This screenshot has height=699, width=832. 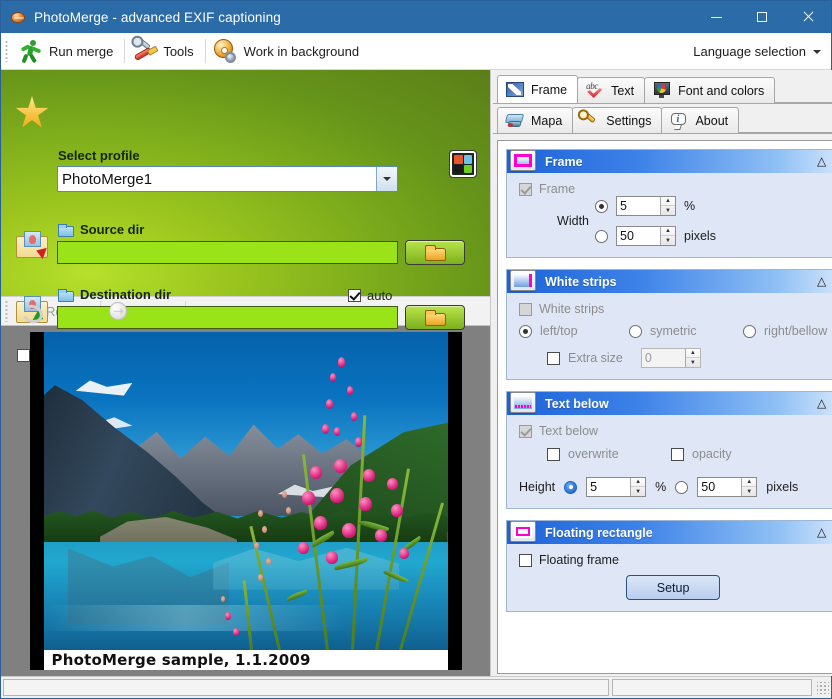 What do you see at coordinates (525, 331) in the screenshot?
I see `white-strips-lefttop-radio` at bounding box center [525, 331].